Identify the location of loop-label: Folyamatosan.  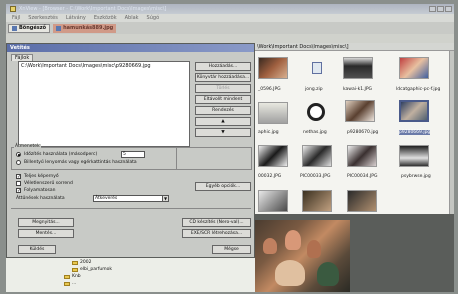
(40, 190).